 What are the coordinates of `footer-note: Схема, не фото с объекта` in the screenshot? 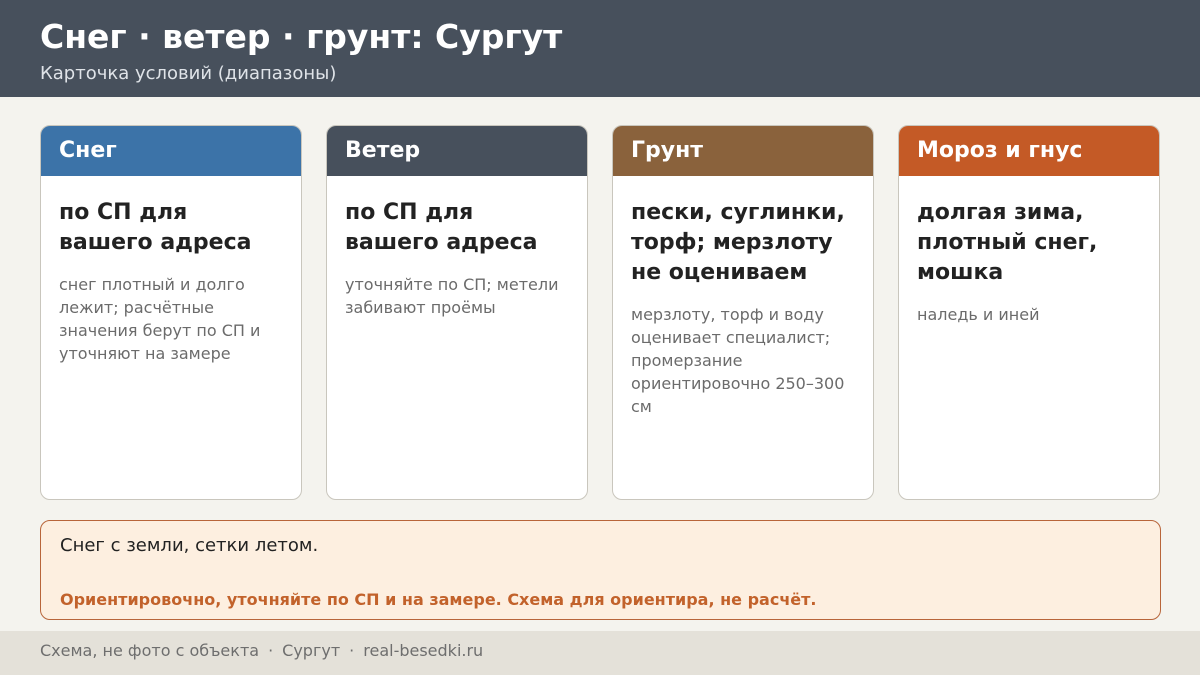 It's located at (150, 650).